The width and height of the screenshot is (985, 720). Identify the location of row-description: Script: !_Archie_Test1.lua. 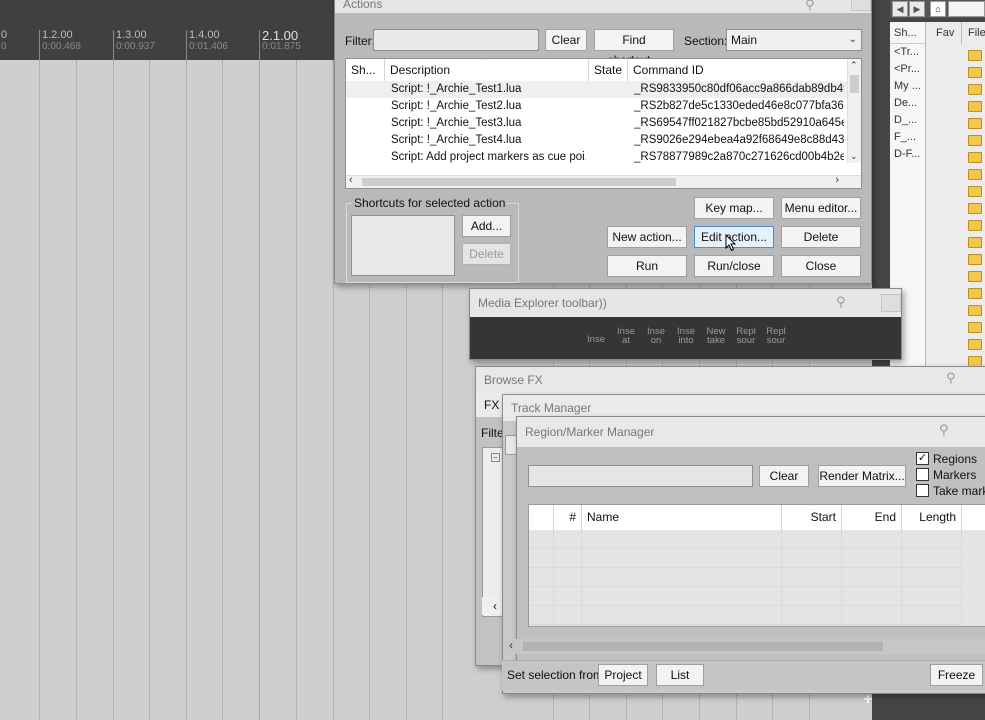
(456, 89).